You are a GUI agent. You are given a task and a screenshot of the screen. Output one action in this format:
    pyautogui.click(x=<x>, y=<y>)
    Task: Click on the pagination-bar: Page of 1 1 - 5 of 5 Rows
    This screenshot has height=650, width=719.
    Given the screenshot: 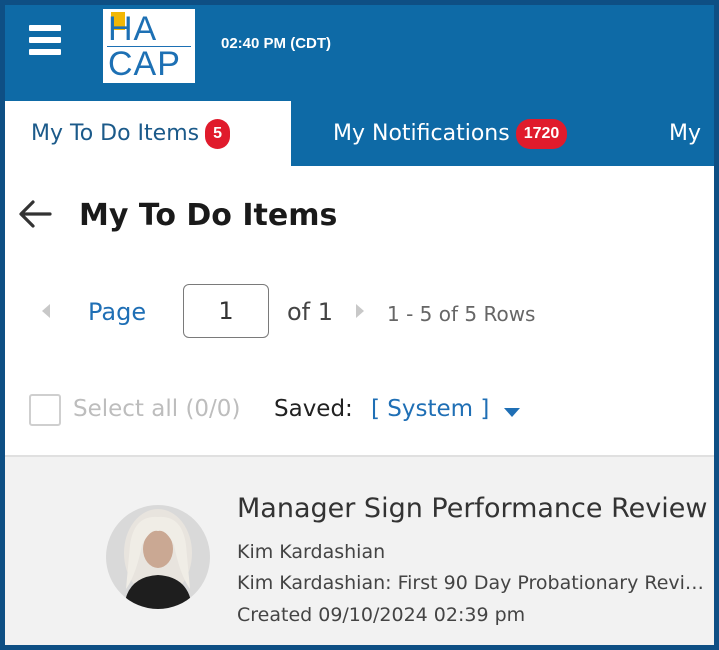 What is the action you would take?
    pyautogui.click(x=359, y=313)
    